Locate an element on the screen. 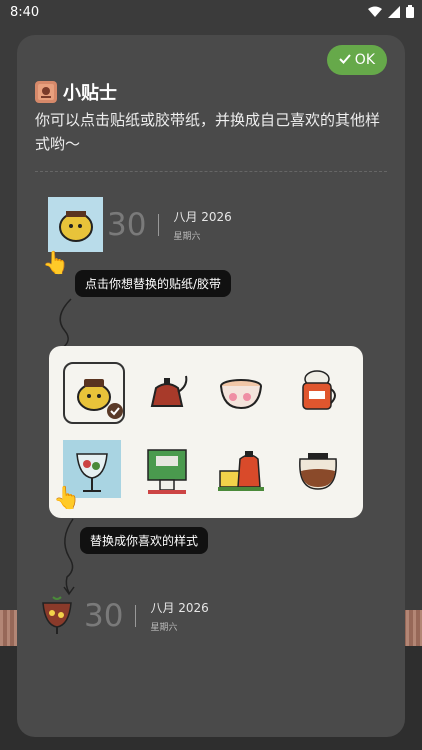 Image resolution: width=422 pixels, height=750 pixels. status-time: 8:40 is located at coordinates (25, 12).